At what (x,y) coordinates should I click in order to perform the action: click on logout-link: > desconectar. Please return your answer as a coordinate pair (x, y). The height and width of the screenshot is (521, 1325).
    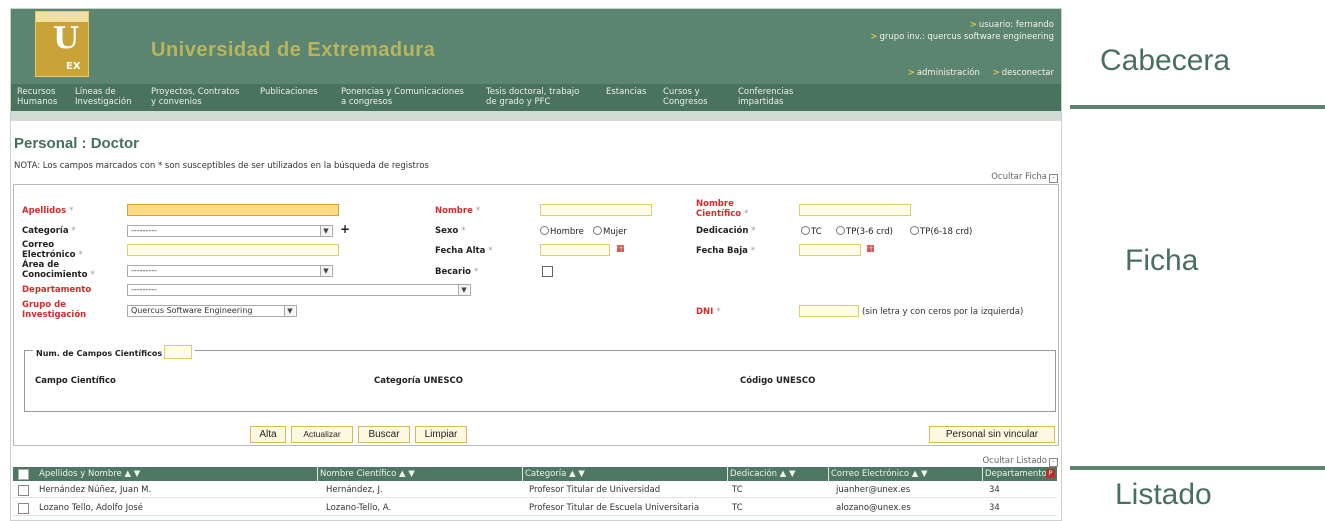
    Looking at the image, I should click on (1023, 73).